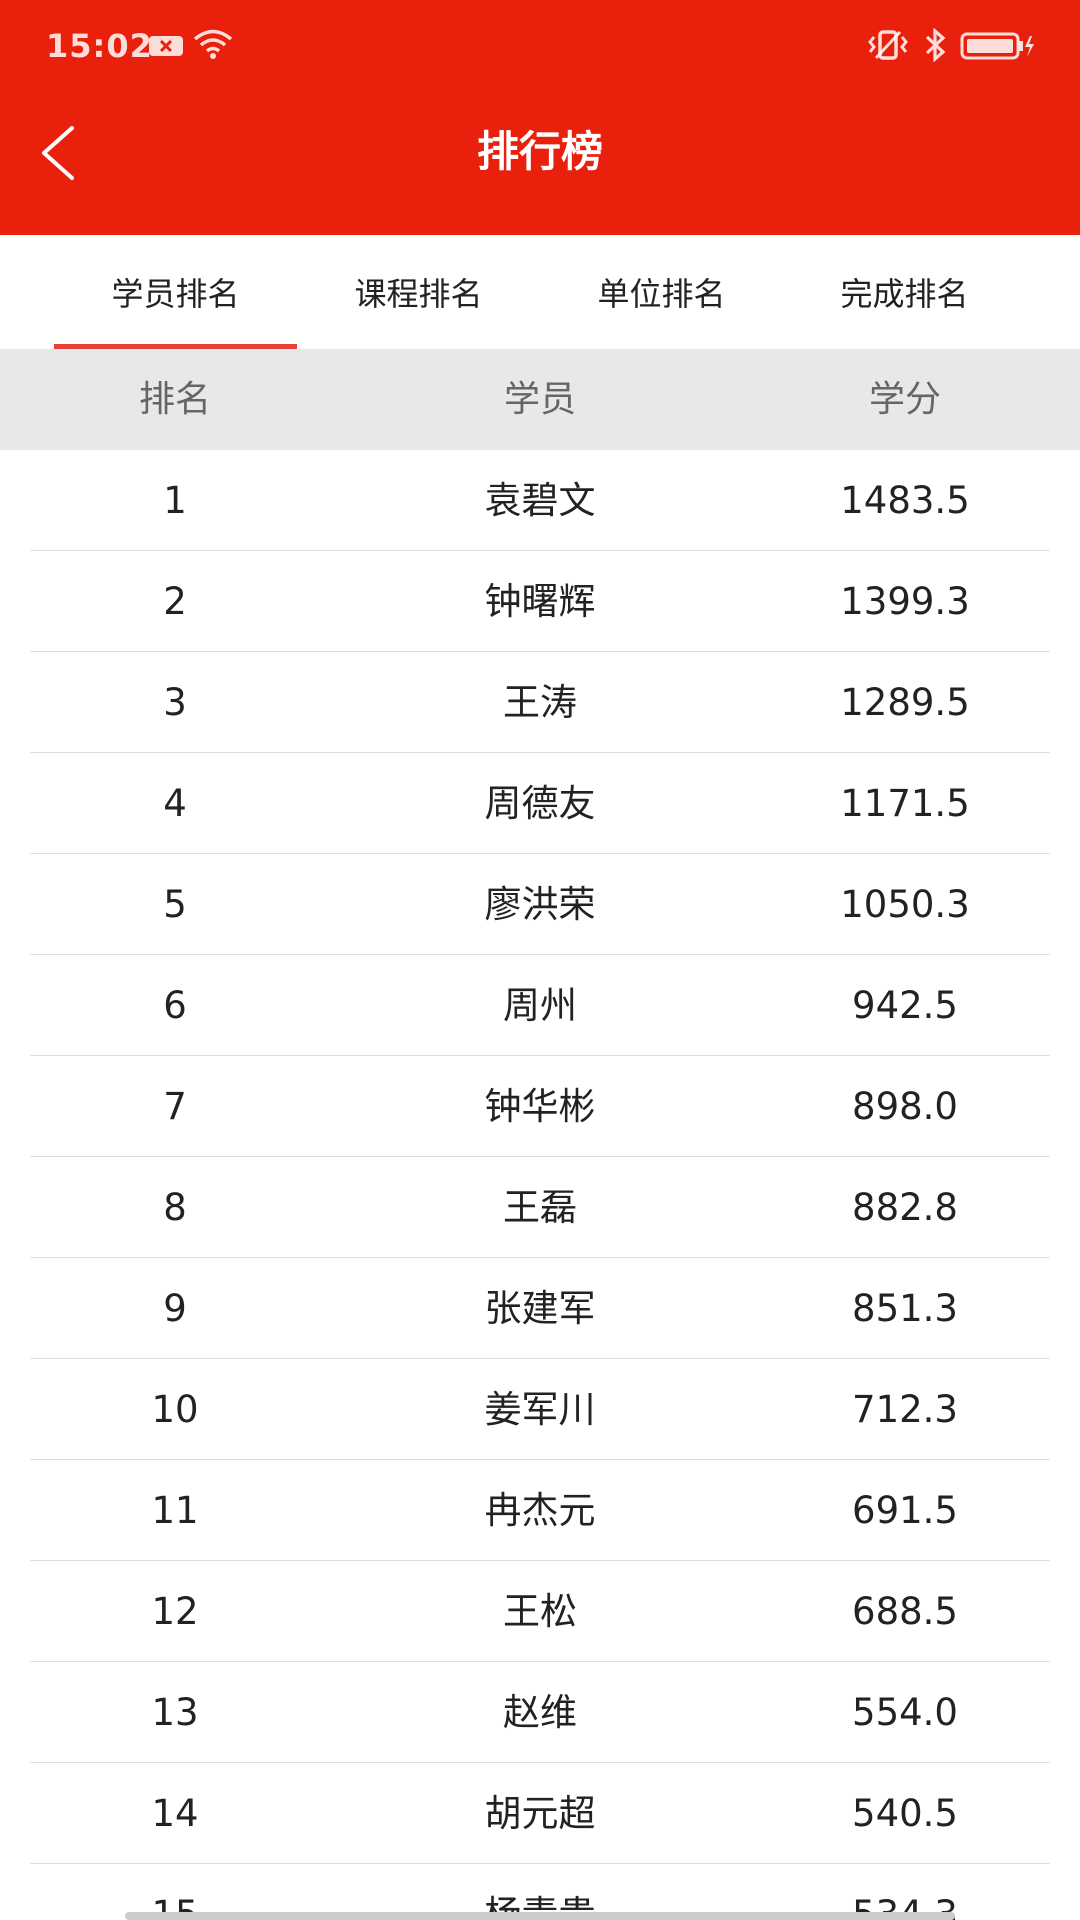 This screenshot has width=1080, height=1920. What do you see at coordinates (418, 292) in the screenshot?
I see `tab-course-ranking: 课程排名` at bounding box center [418, 292].